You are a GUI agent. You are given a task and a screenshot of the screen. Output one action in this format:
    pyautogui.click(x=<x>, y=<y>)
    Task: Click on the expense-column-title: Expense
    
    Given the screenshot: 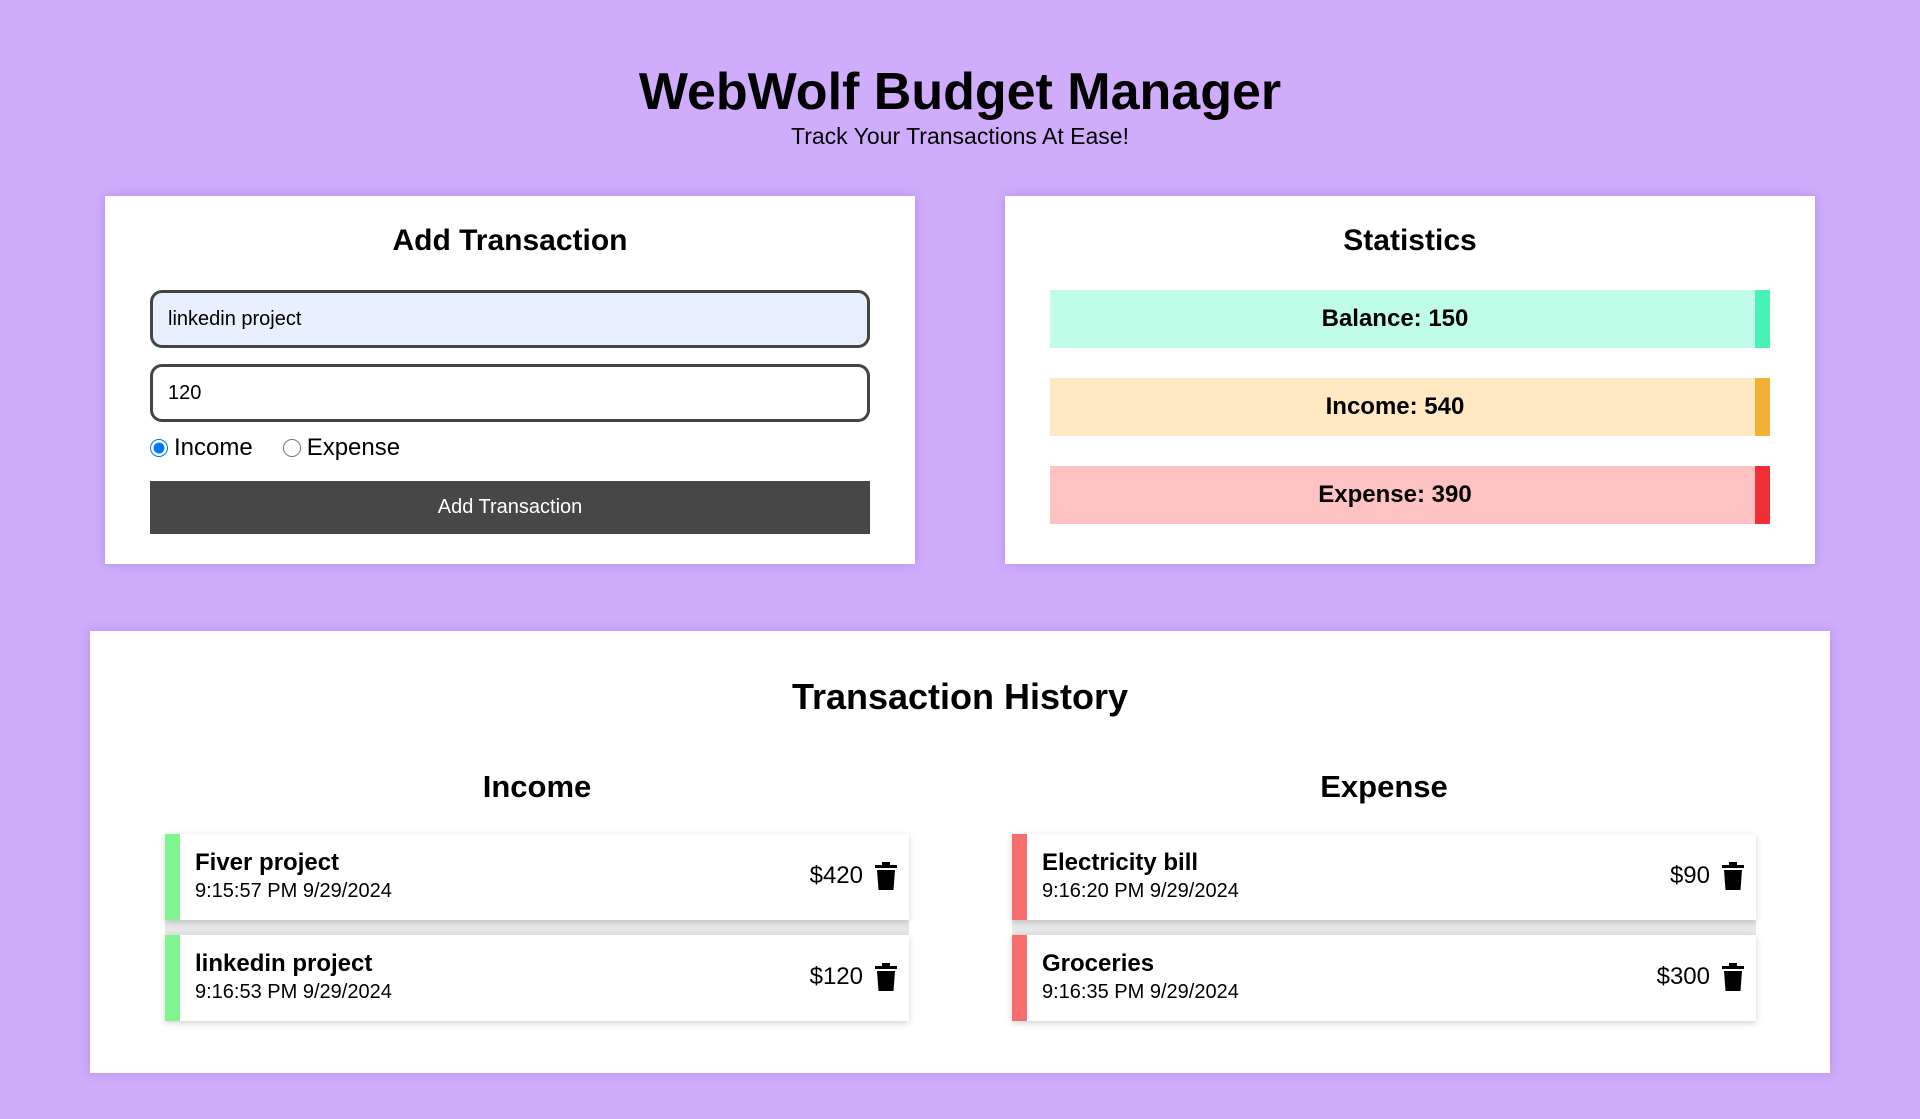 What is the action you would take?
    pyautogui.click(x=1384, y=786)
    